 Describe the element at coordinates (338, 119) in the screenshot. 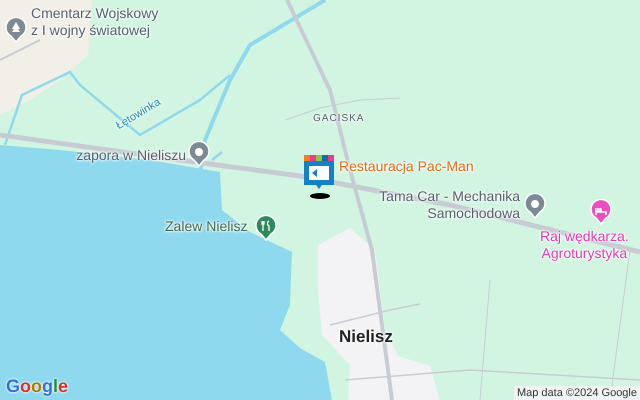

I see `place-label: GACISKA` at that location.